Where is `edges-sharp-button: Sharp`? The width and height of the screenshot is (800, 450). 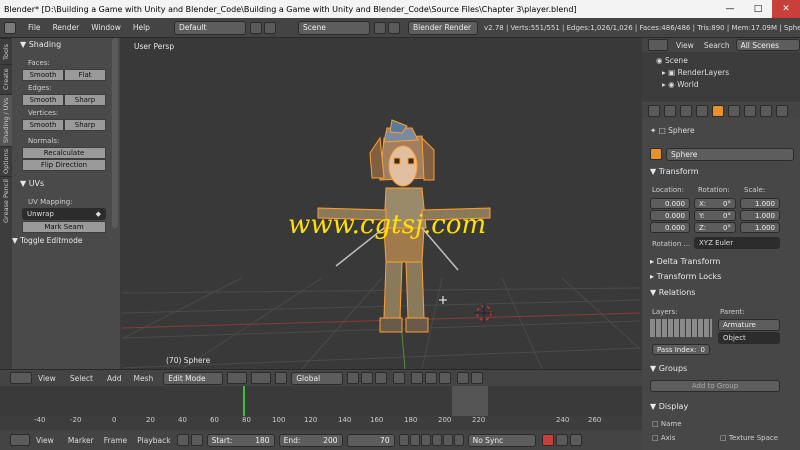
edges-sharp-button: Sharp is located at coordinates (85, 100).